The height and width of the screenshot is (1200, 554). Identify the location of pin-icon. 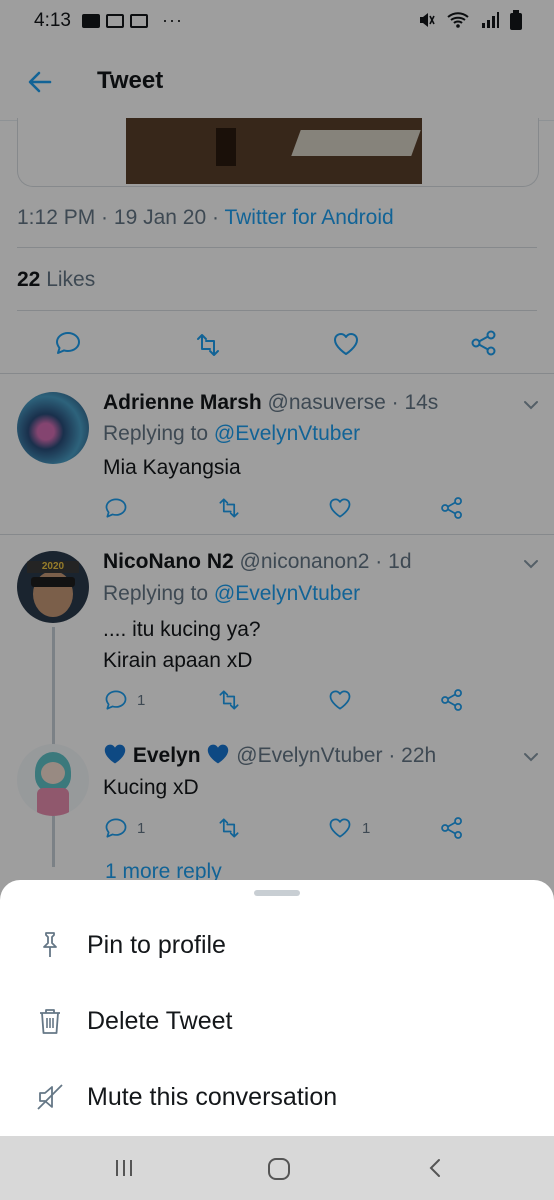
(50, 944).